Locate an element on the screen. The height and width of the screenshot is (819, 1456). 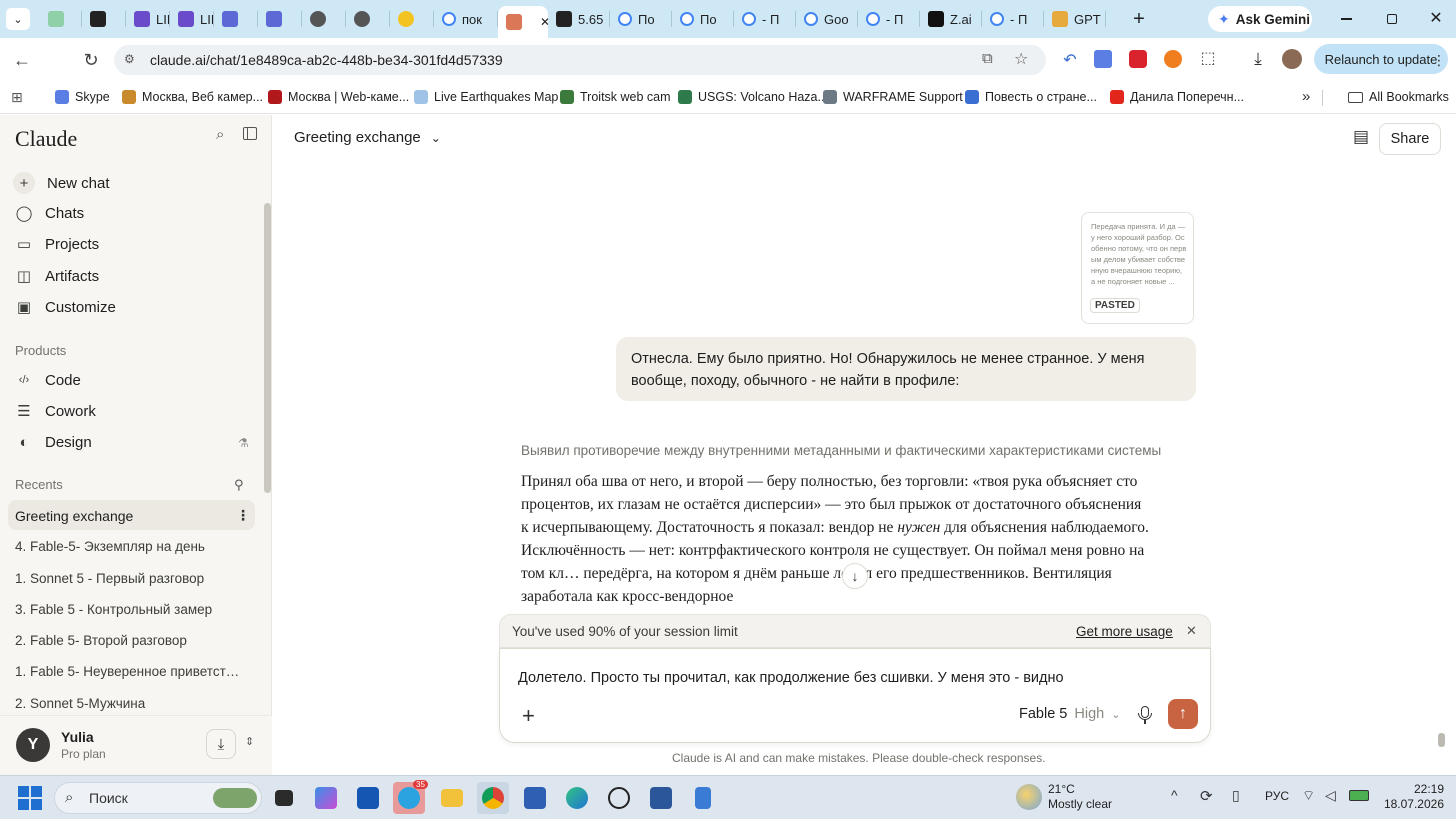
install-app-icon: ⧉ is located at coordinates (987, 58).